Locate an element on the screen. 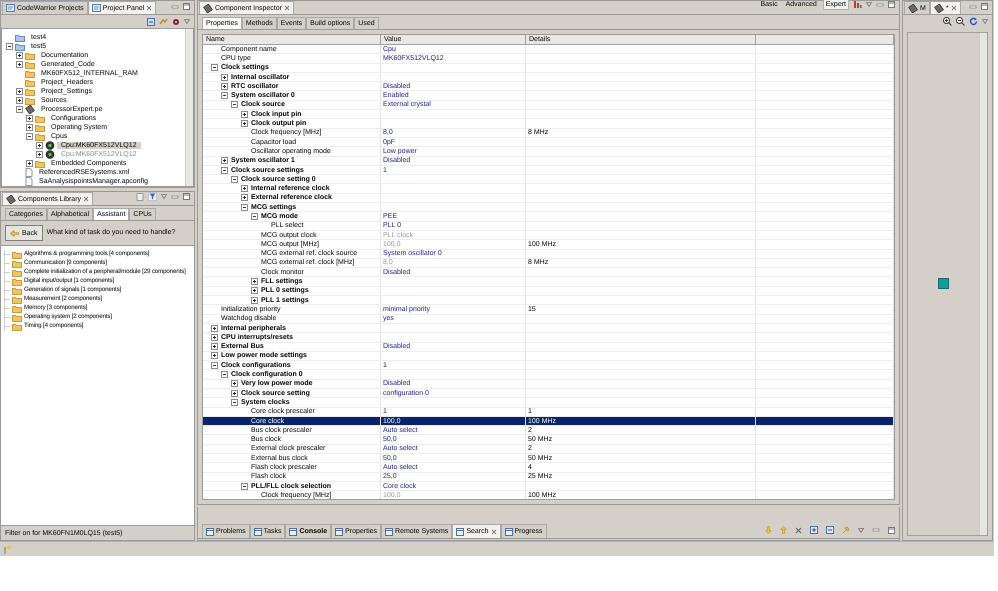 This screenshot has width=998, height=591. bar-chart-icon is located at coordinates (857, 4).